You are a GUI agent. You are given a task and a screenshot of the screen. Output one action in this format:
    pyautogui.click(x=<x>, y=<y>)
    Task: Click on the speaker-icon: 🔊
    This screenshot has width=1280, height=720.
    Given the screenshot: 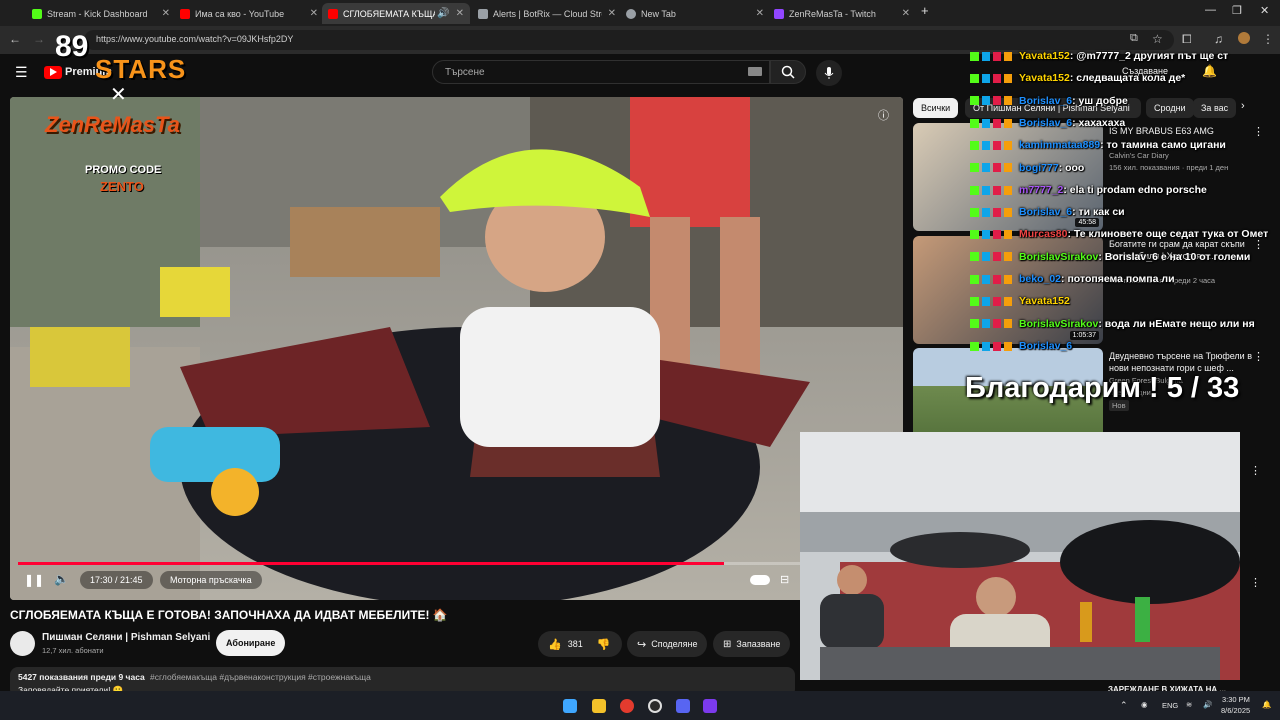 What is the action you would take?
    pyautogui.click(x=1207, y=704)
    